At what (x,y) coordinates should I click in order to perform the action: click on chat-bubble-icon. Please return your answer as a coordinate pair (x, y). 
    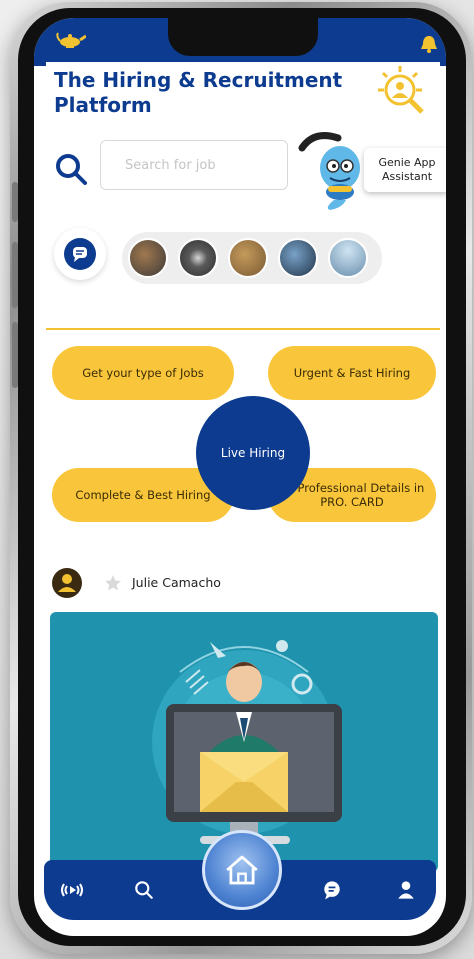
    Looking at the image, I should click on (80, 254).